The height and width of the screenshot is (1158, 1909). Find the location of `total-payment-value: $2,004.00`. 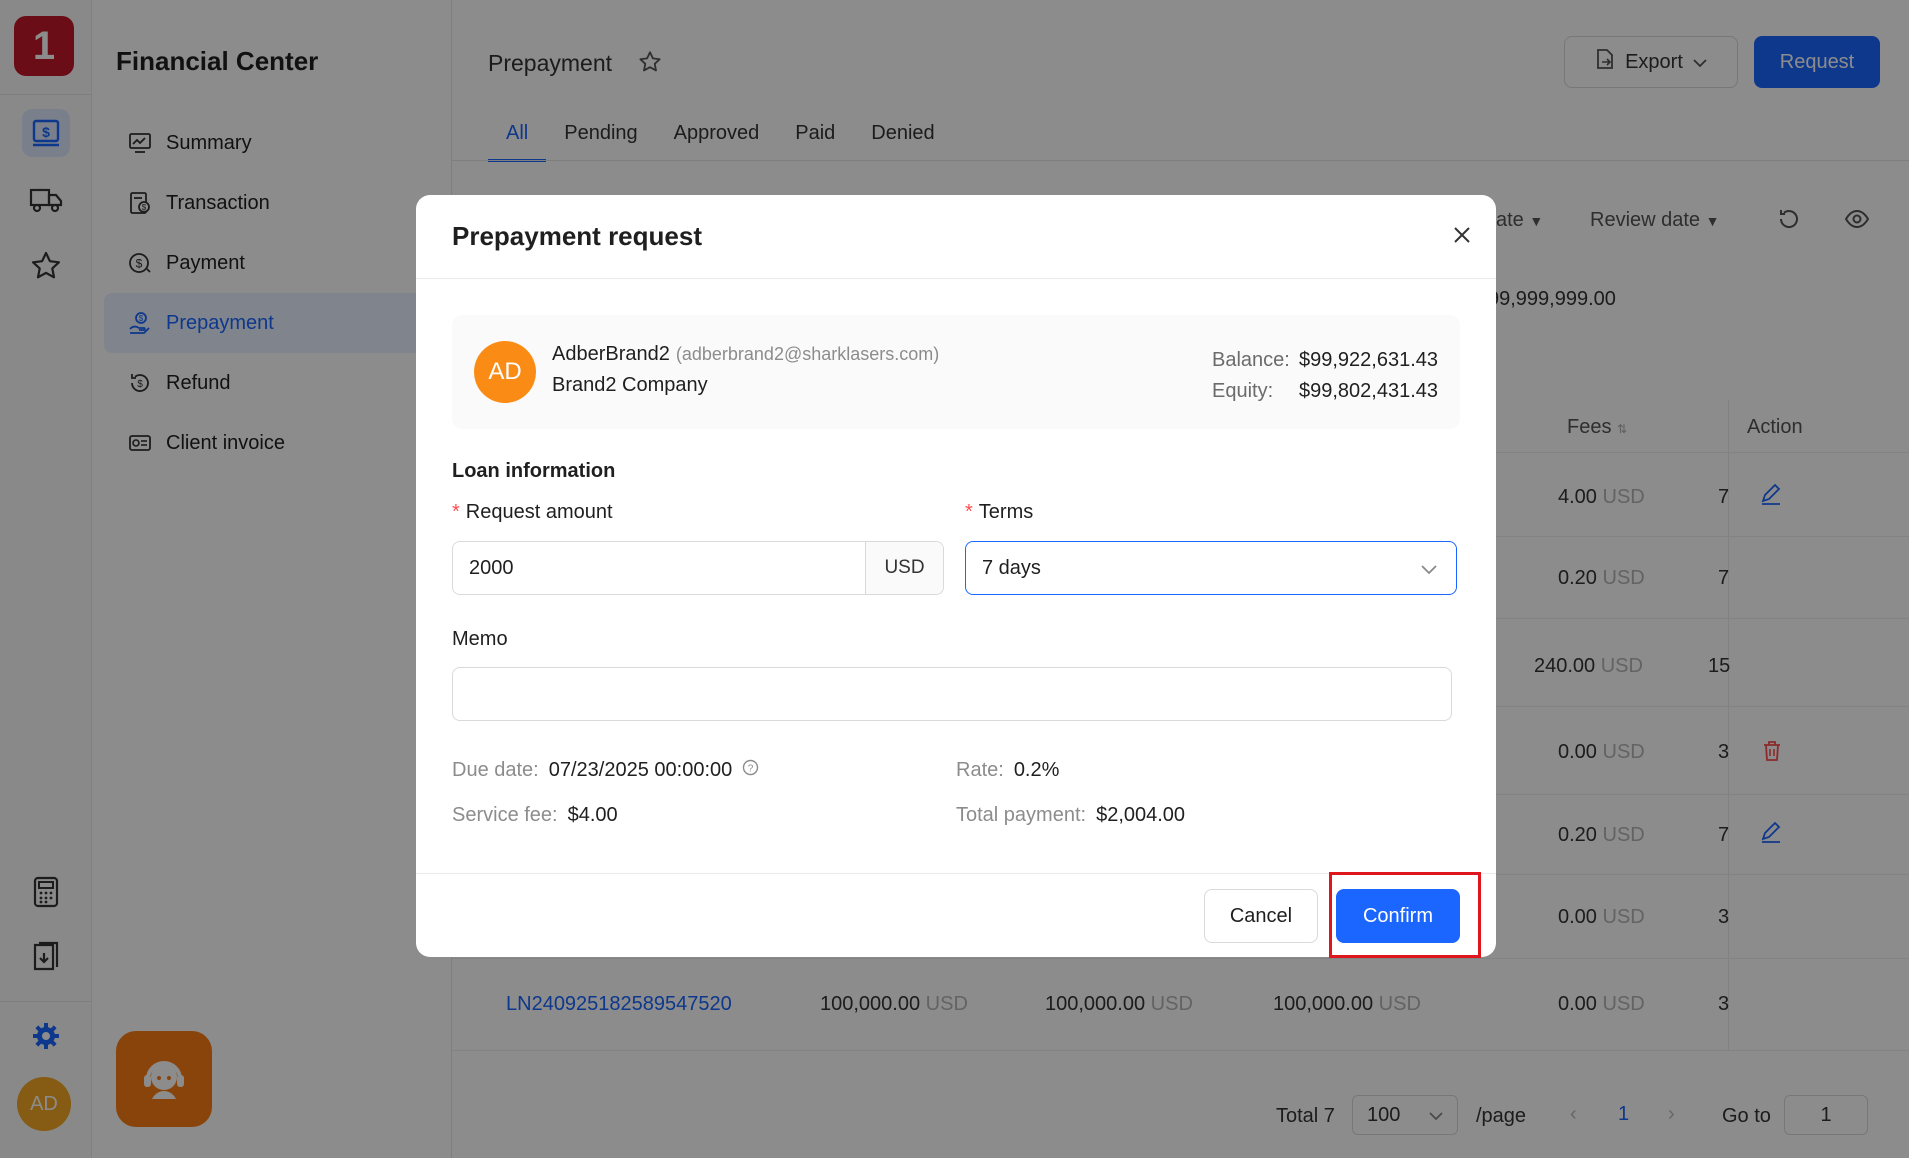

total-payment-value: $2,004.00 is located at coordinates (1141, 815).